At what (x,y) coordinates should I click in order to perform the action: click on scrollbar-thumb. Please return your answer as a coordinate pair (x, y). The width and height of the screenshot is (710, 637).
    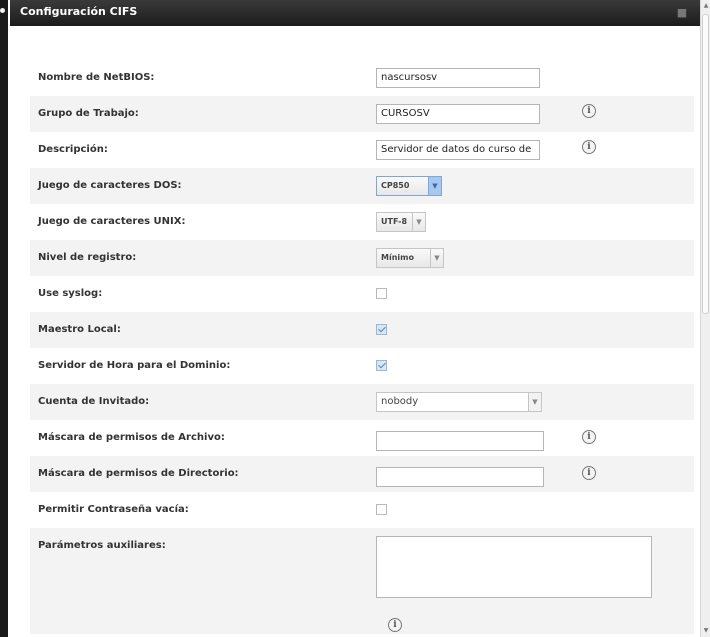
    Looking at the image, I should click on (705, 164).